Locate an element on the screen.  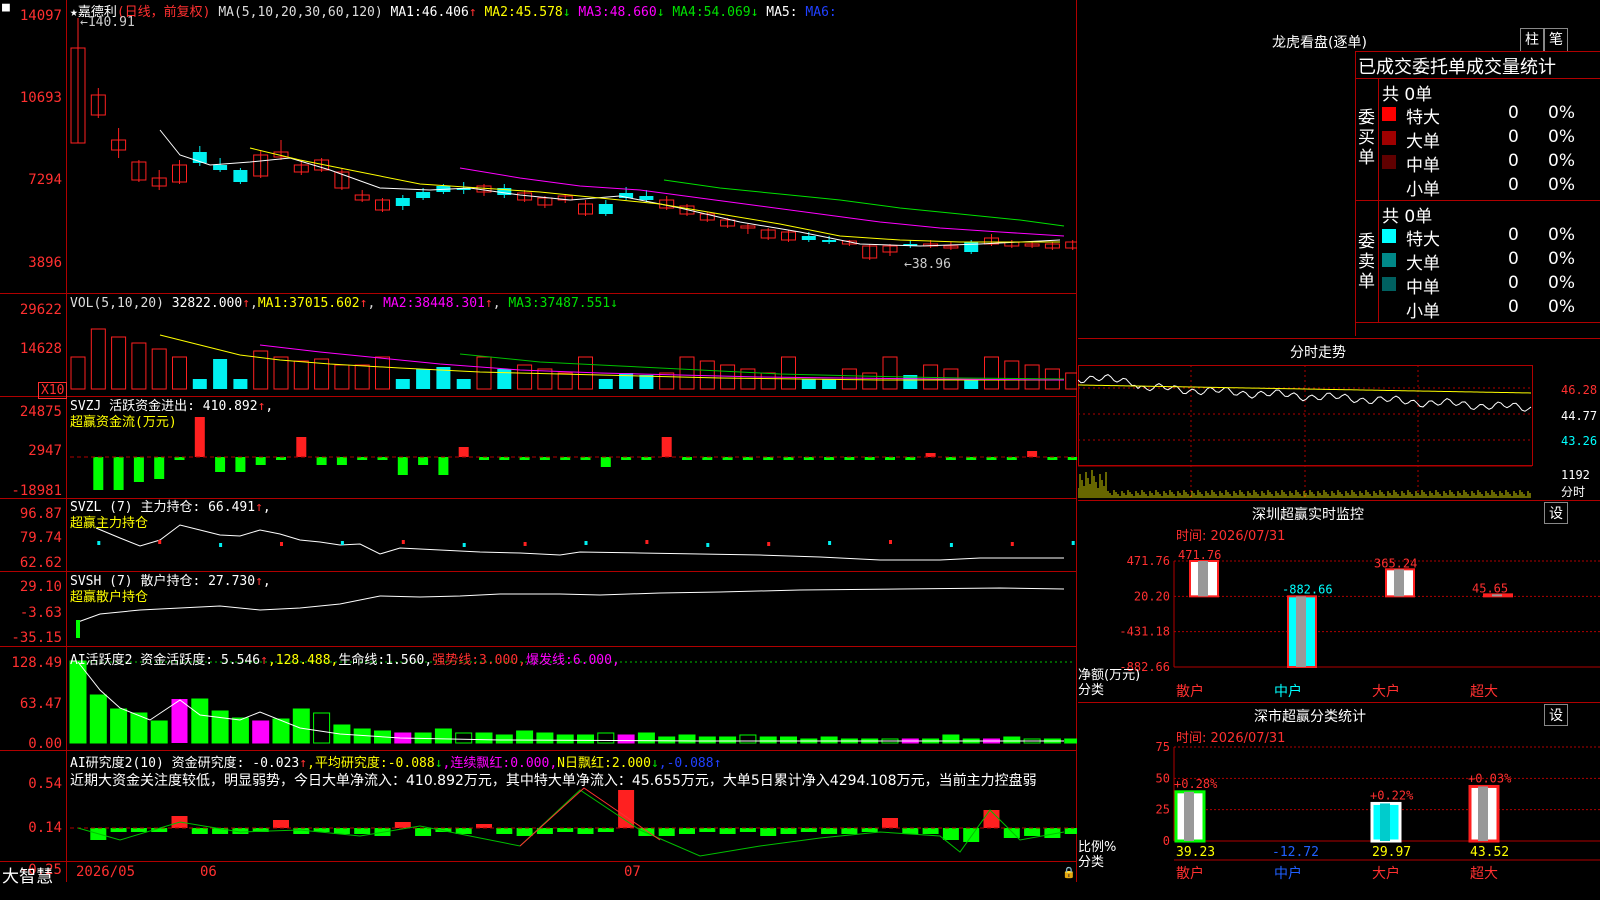
aiact-axis-3: 0.00 is located at coordinates (45, 744).